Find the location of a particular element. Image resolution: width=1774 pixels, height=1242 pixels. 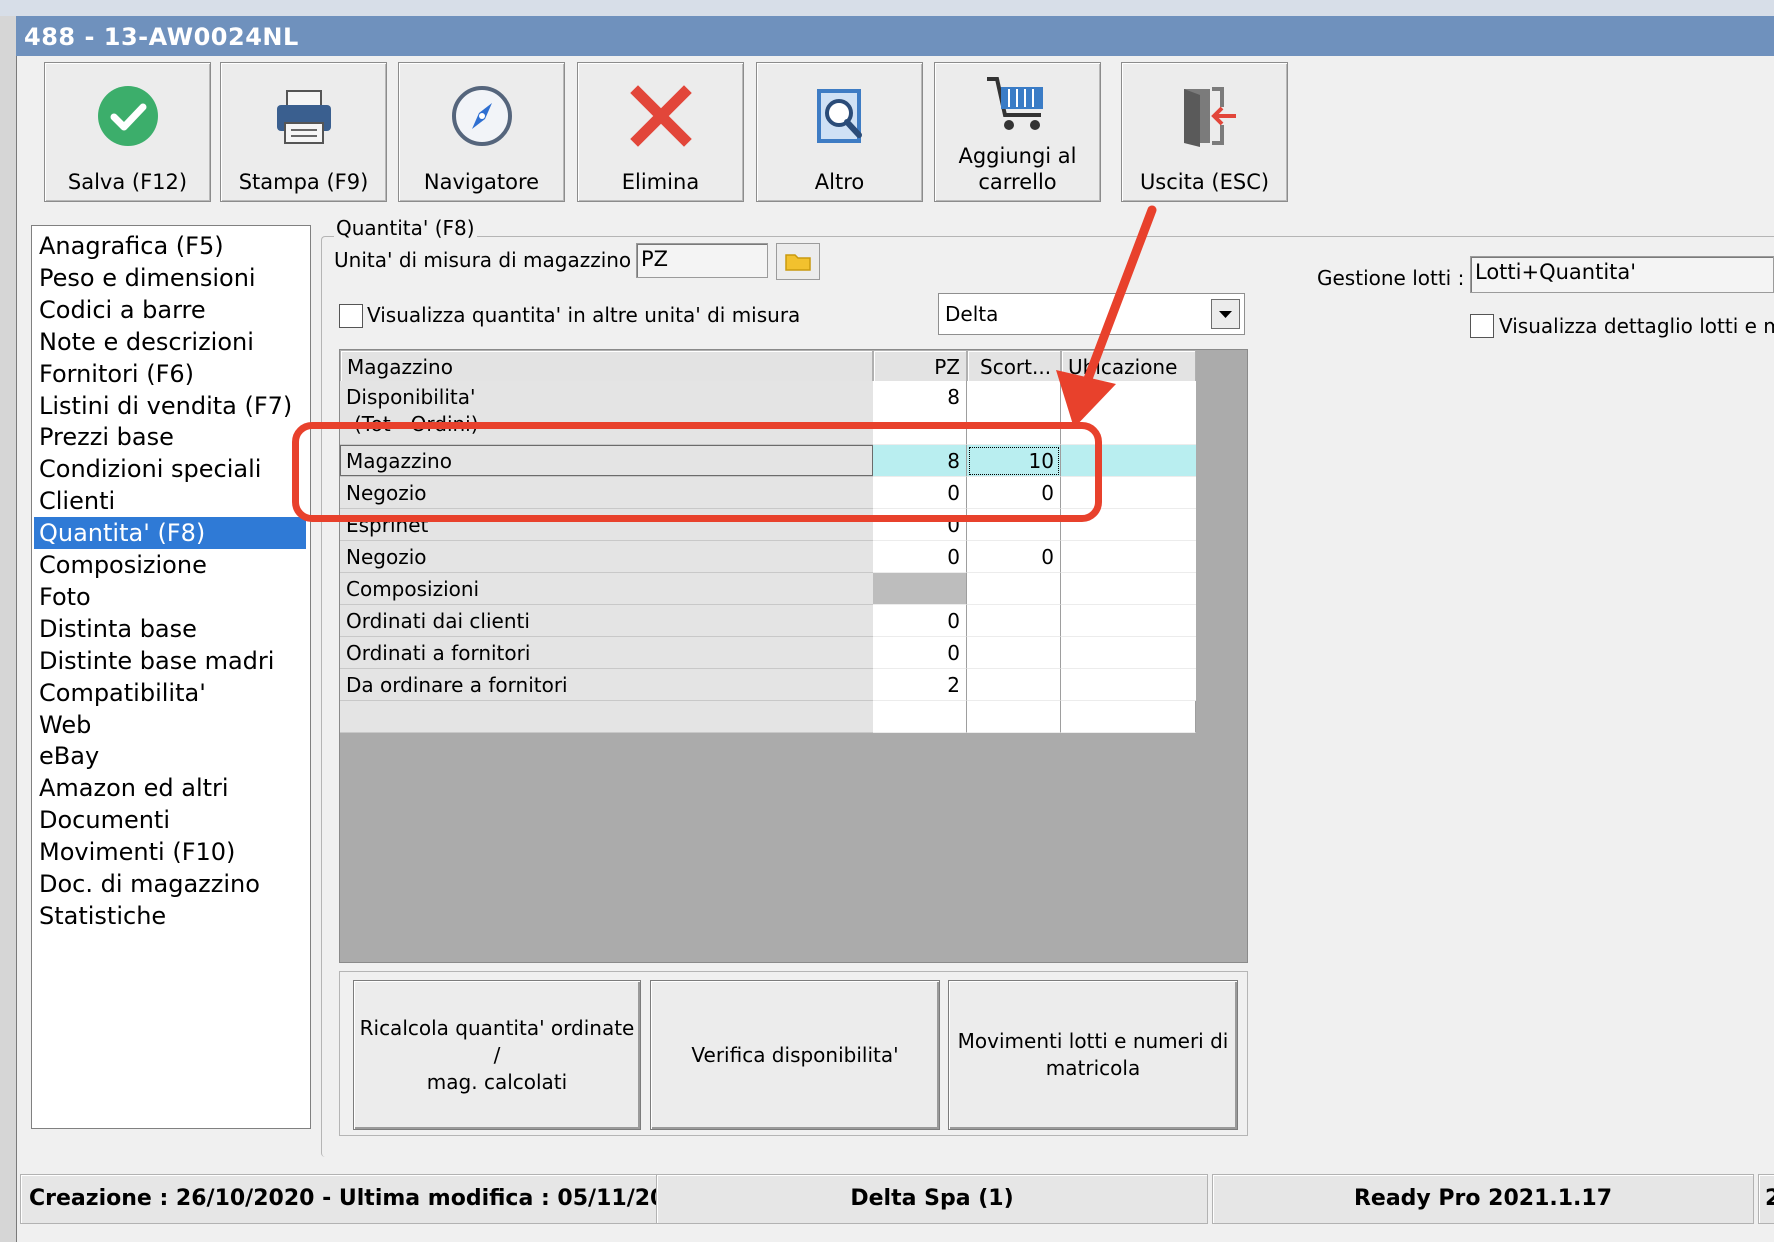

printer-icon is located at coordinates (303, 117).